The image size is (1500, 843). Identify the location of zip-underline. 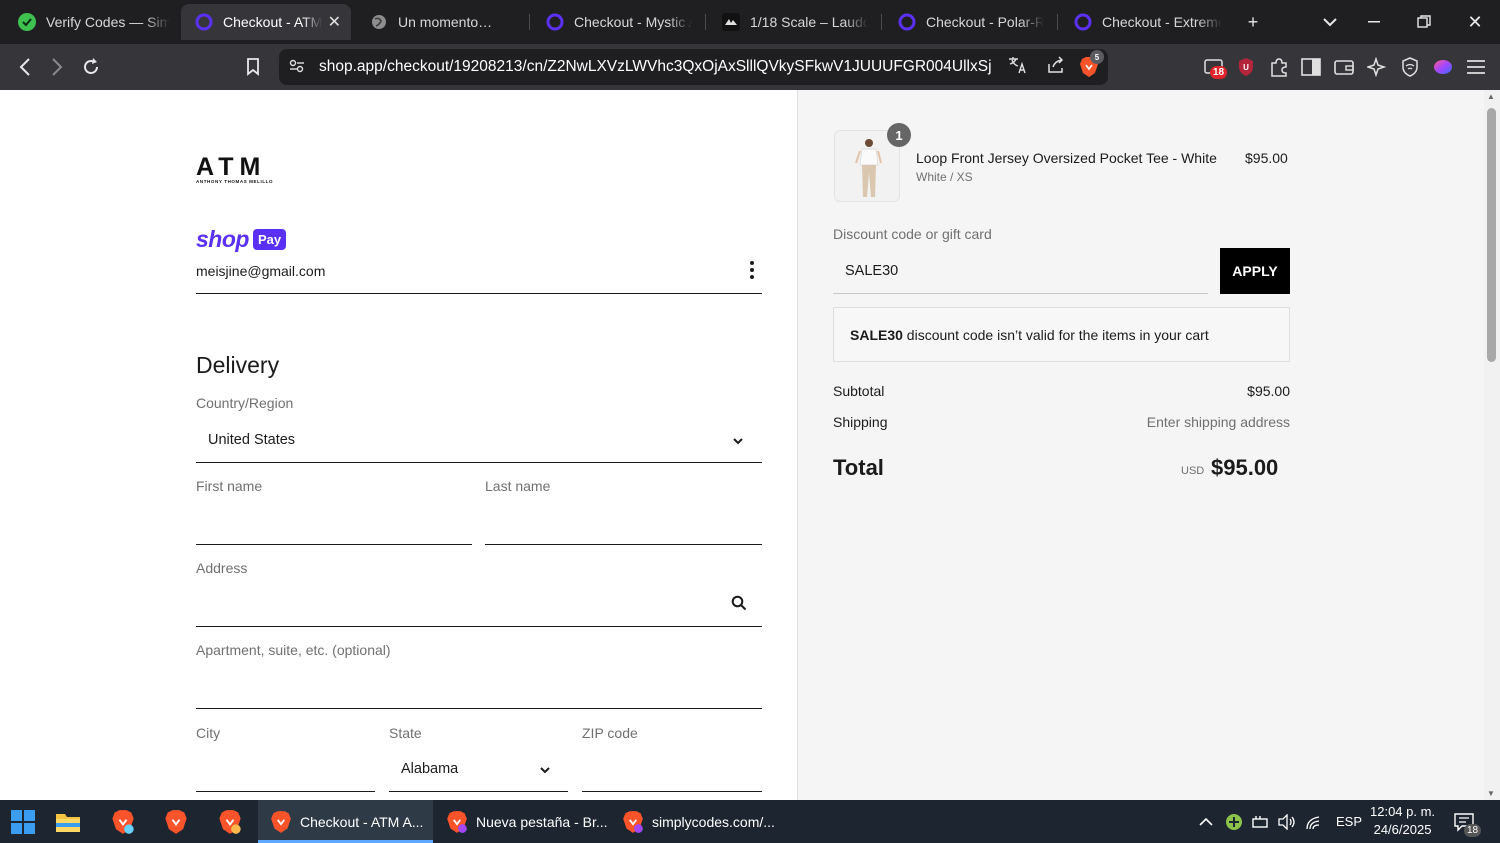
(672, 791).